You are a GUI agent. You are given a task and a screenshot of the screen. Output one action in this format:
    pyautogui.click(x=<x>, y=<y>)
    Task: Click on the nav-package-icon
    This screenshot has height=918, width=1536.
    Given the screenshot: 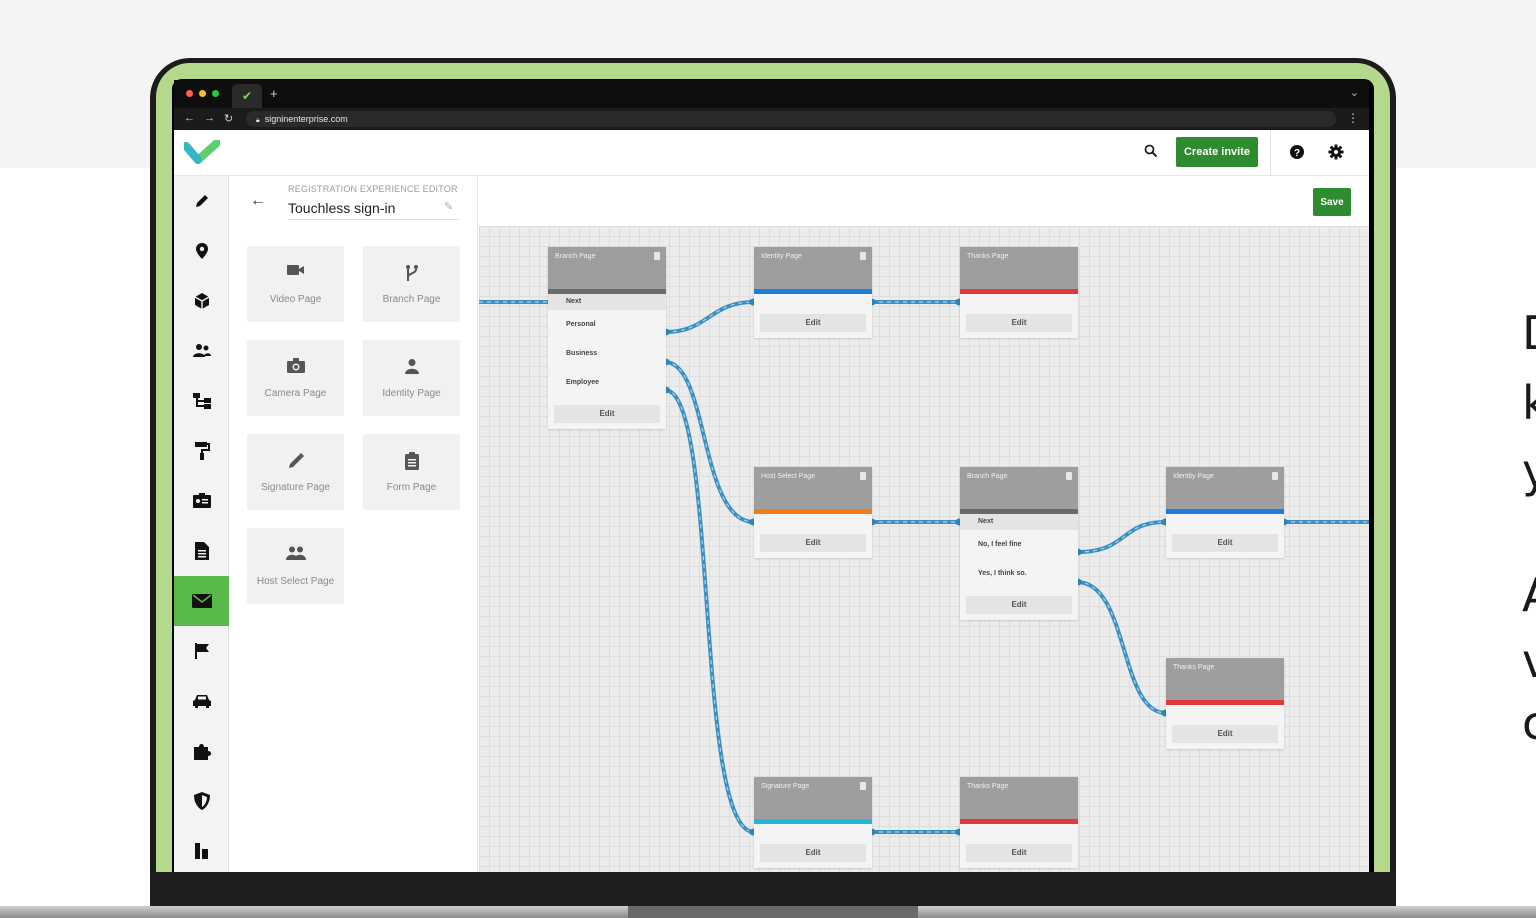 What is the action you would take?
    pyautogui.click(x=201, y=301)
    